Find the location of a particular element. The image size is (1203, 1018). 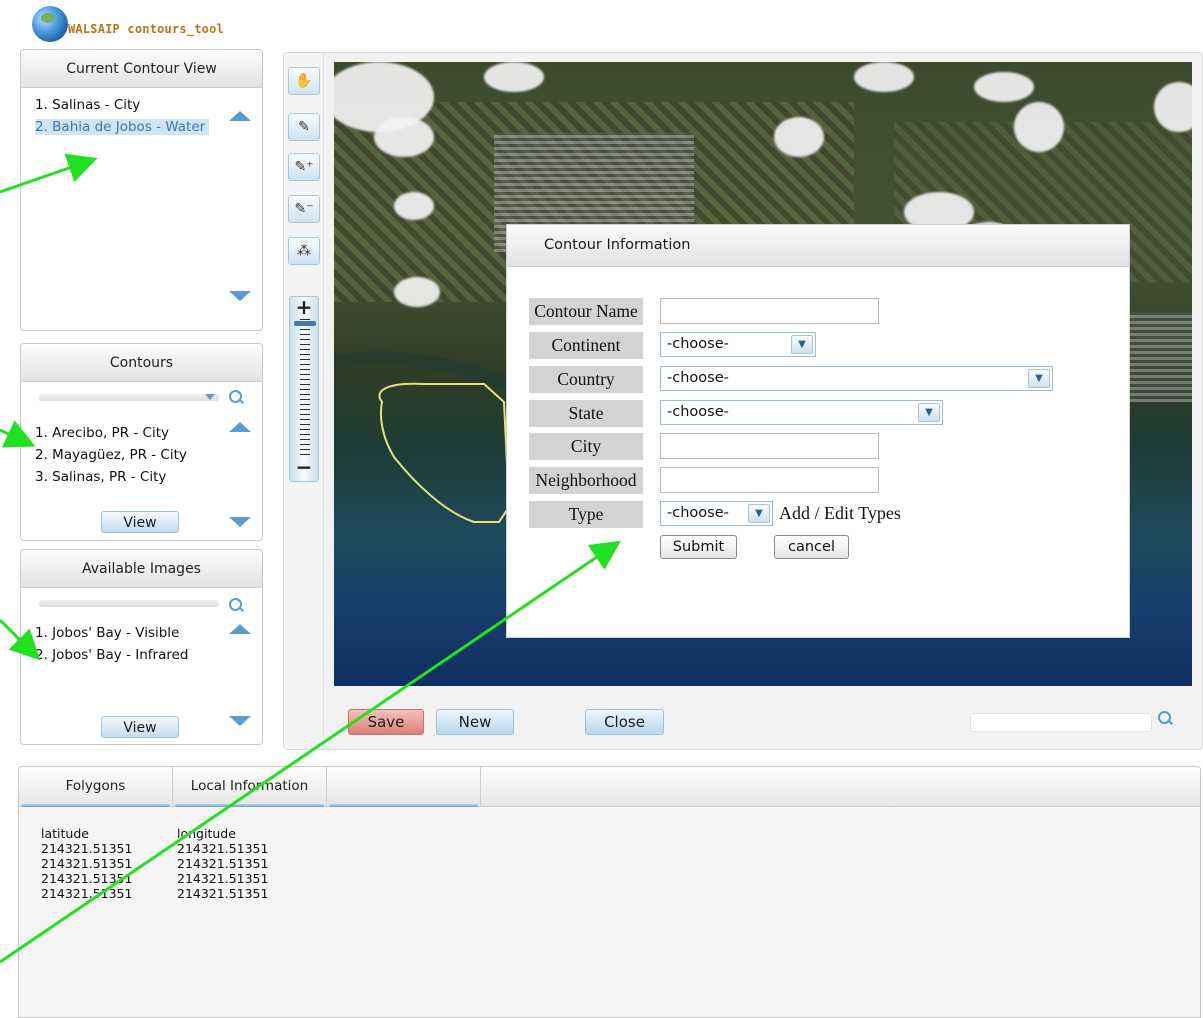

list-item: 1. Arecibo, PR - City is located at coordinates (111, 433).